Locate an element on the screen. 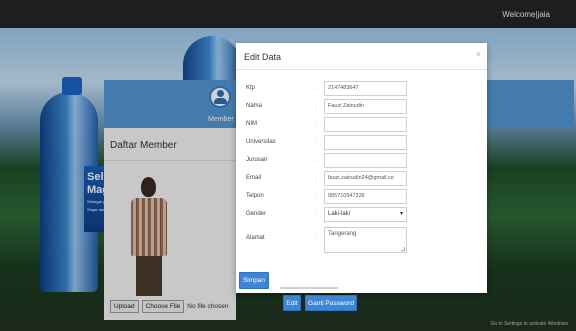 This screenshot has width=576, height=331. edit-button: Edit is located at coordinates (292, 303).